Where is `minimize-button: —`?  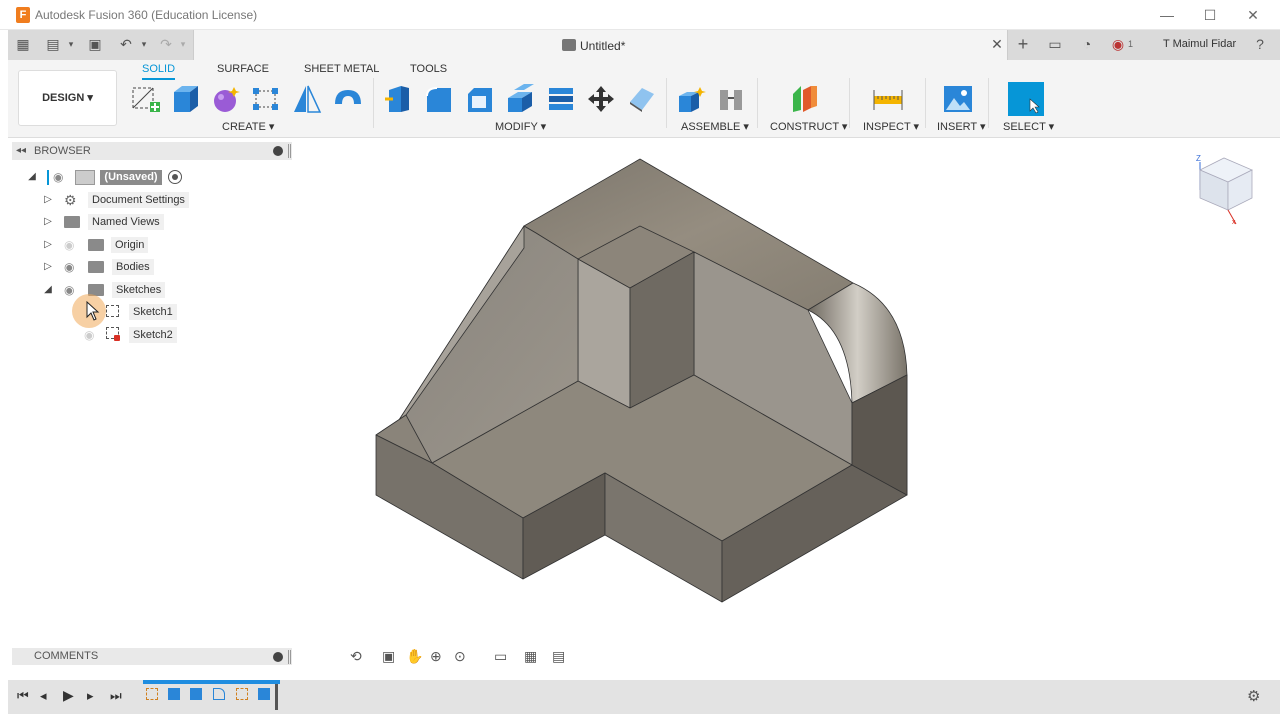 minimize-button: — is located at coordinates (1167, 15).